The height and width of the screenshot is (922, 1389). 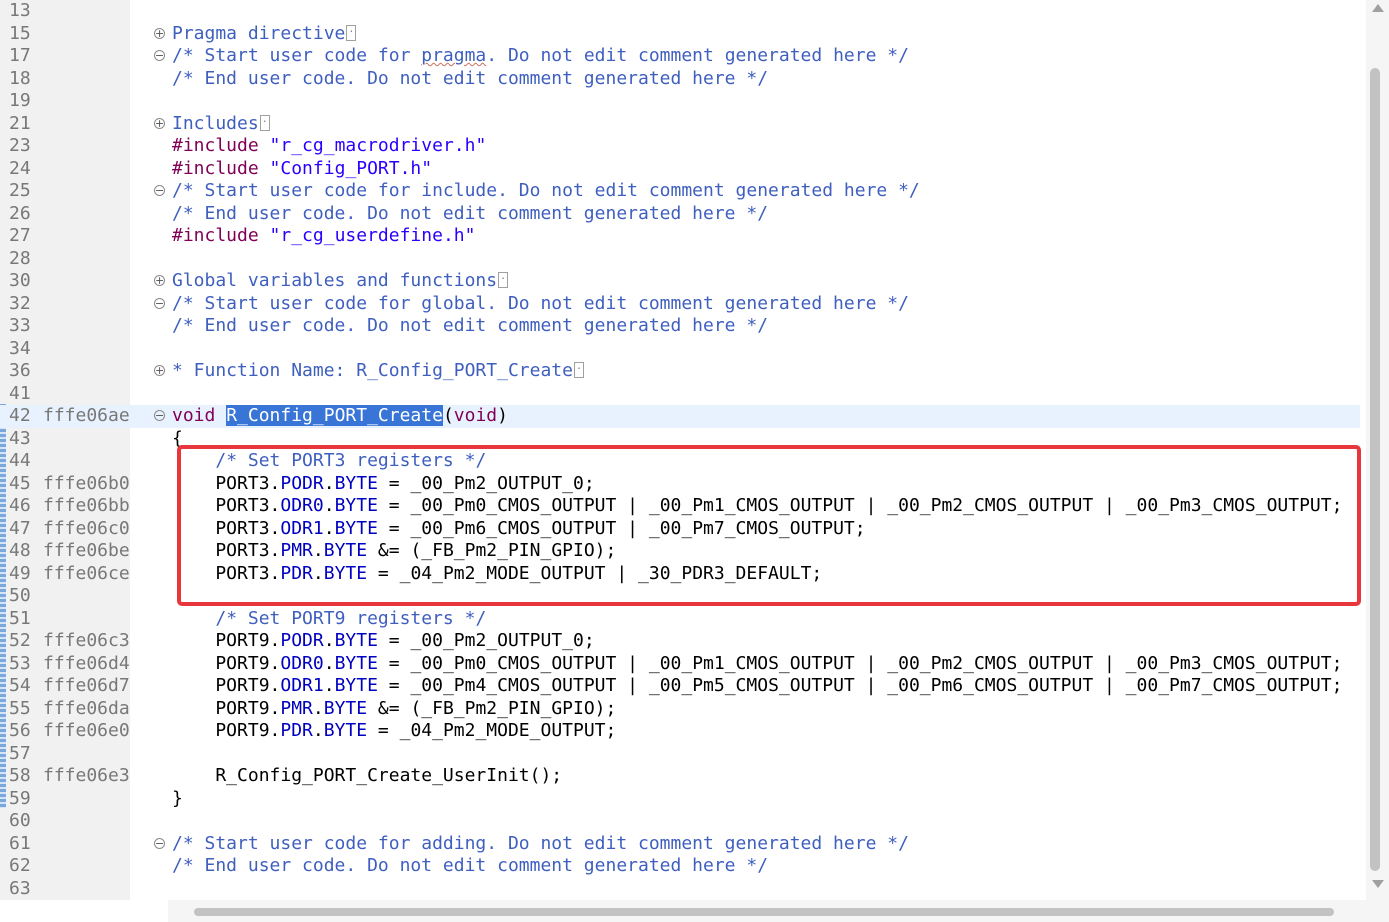 What do you see at coordinates (680, 146) in the screenshot?
I see `code-line: 23 #include "r_cg_macrodriver.h"` at bounding box center [680, 146].